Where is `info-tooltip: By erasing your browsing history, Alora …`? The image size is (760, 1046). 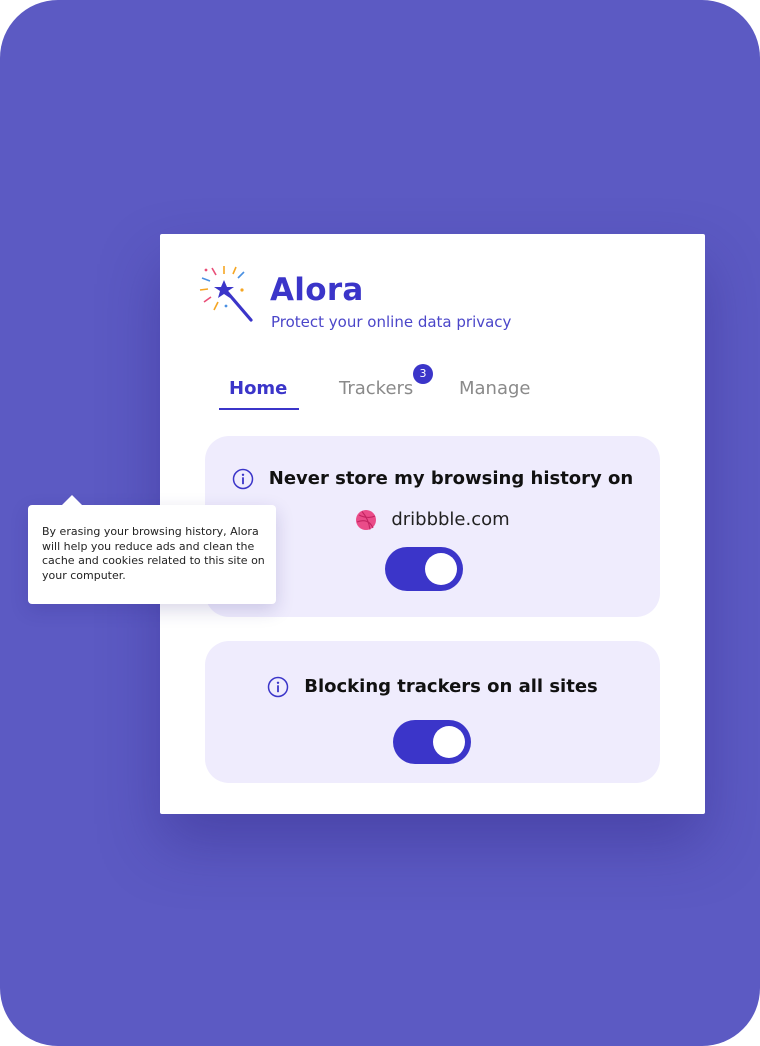 info-tooltip: By erasing your browsing history, Alora … is located at coordinates (152, 549).